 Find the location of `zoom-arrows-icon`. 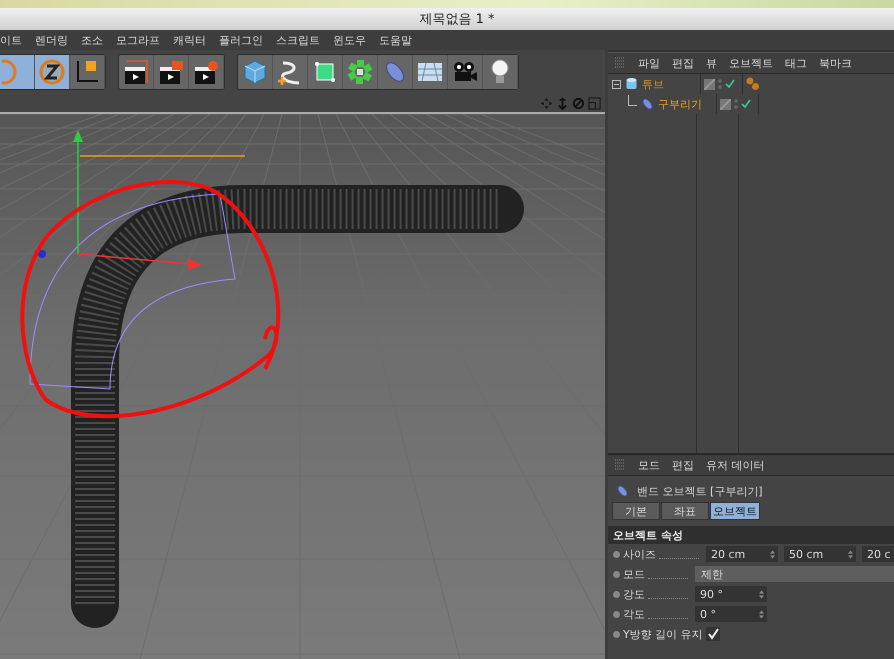

zoom-arrows-icon is located at coordinates (562, 103).